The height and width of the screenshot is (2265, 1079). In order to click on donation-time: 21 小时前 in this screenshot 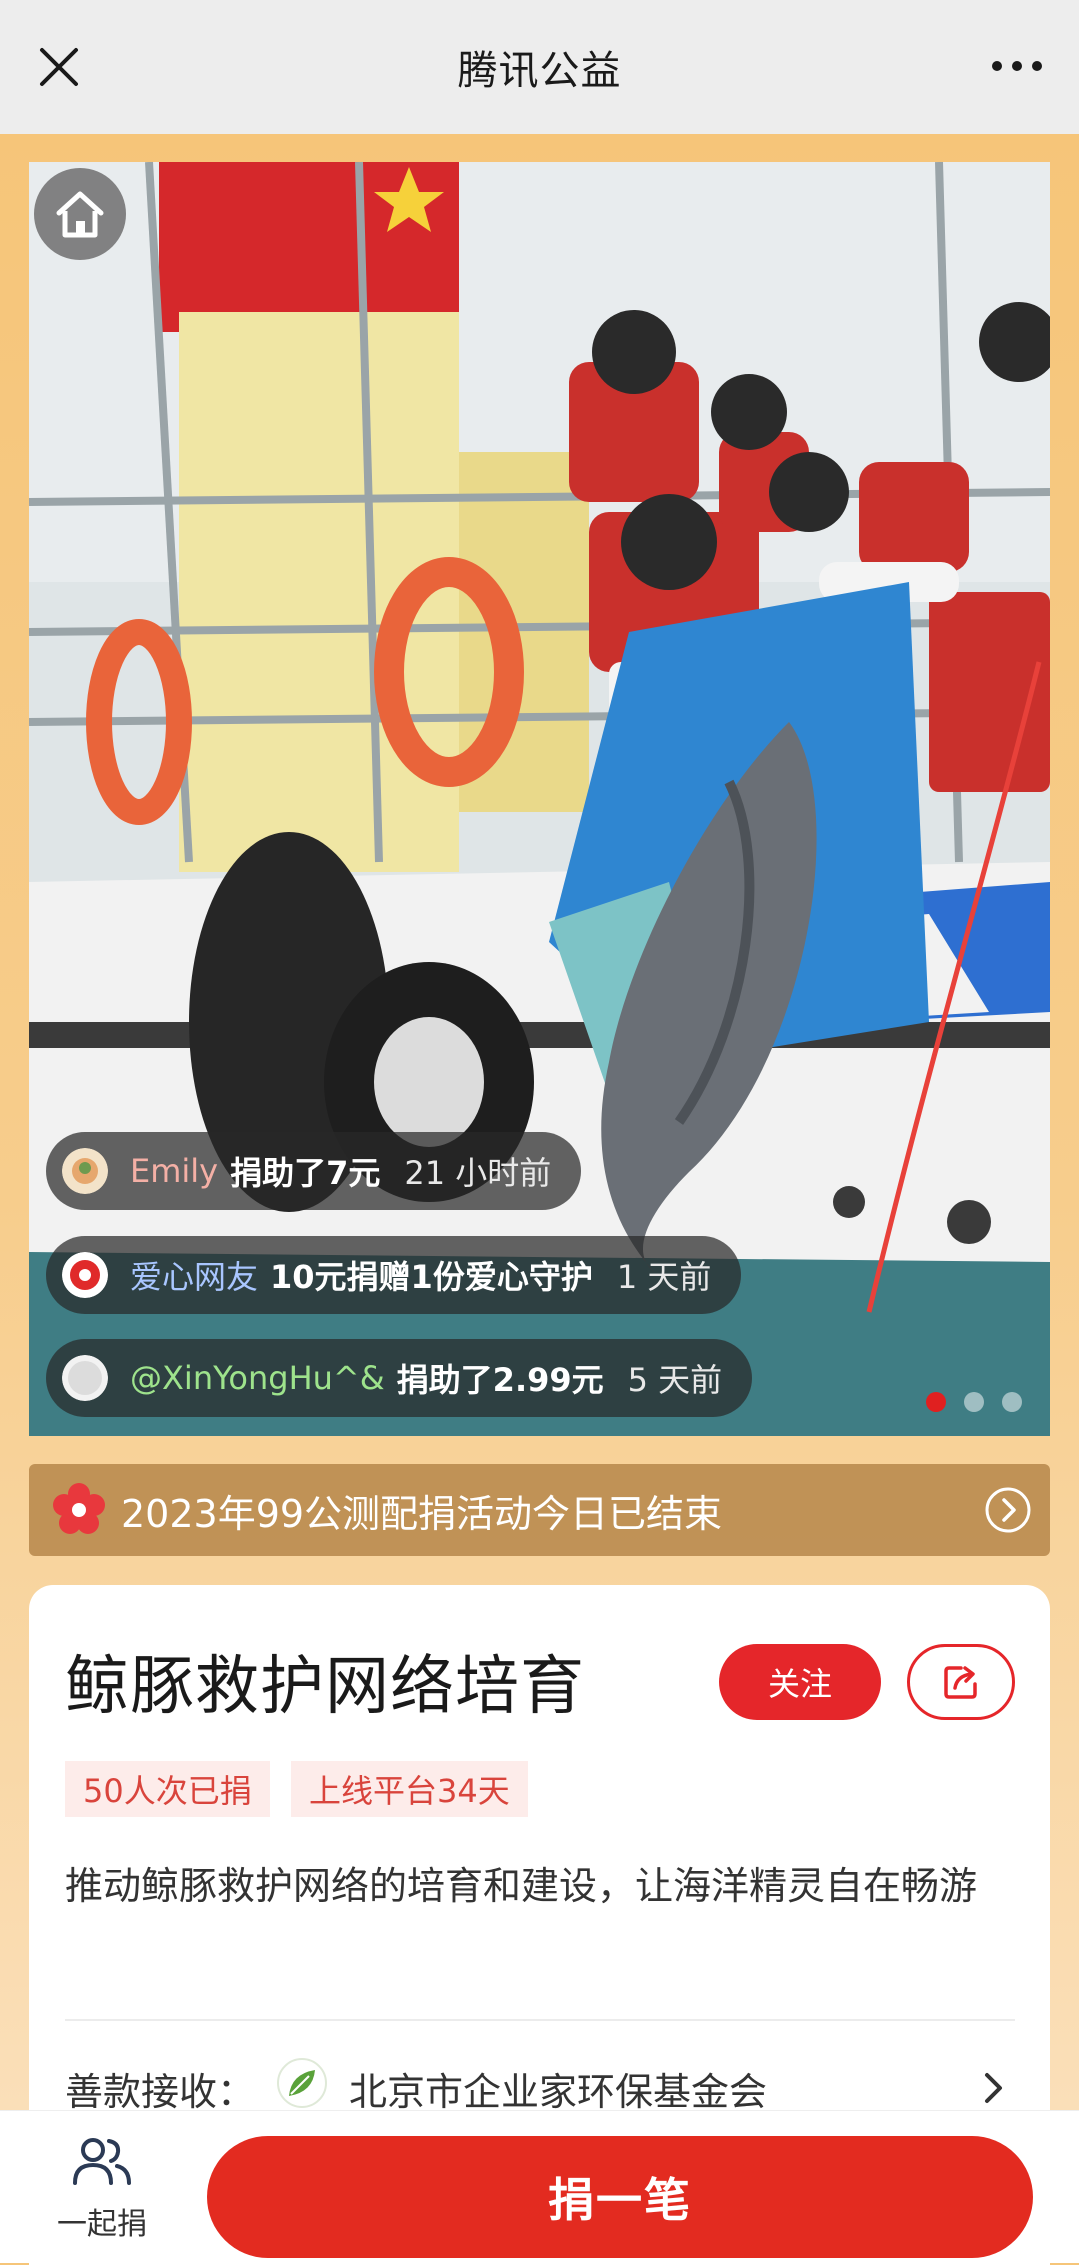, I will do `click(478, 1173)`.